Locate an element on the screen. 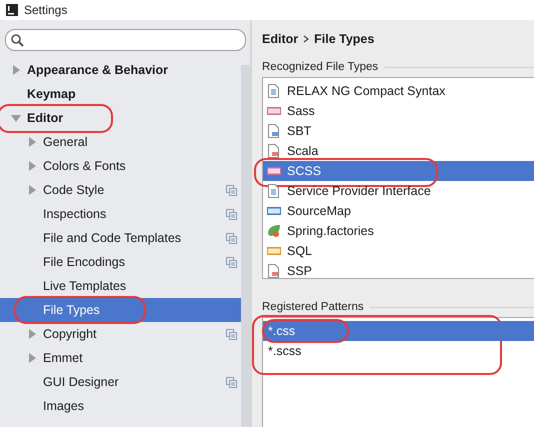 This screenshot has height=427, width=534. expanded-arrow-icon is located at coordinates (16, 118).